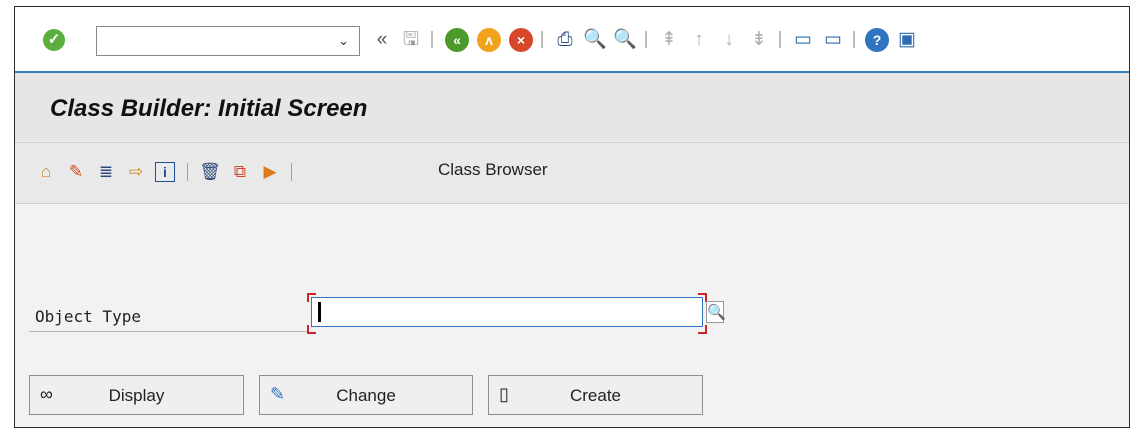 This screenshot has height=429, width=1140. I want to click on text-cursor, so click(319, 312).